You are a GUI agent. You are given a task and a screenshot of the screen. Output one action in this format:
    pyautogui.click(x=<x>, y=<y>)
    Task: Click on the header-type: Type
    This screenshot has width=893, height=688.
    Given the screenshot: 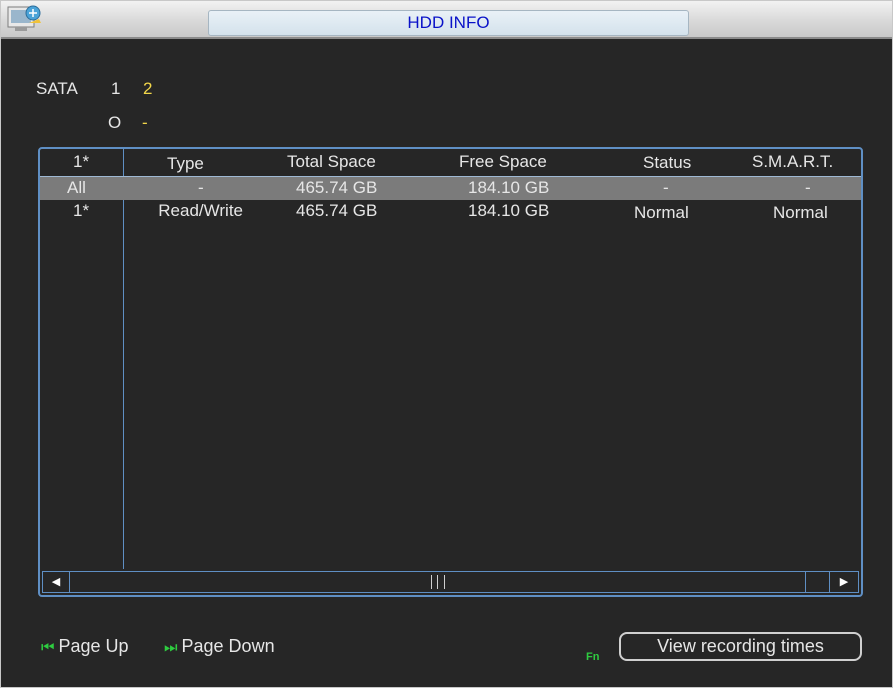 What is the action you would take?
    pyautogui.click(x=185, y=164)
    